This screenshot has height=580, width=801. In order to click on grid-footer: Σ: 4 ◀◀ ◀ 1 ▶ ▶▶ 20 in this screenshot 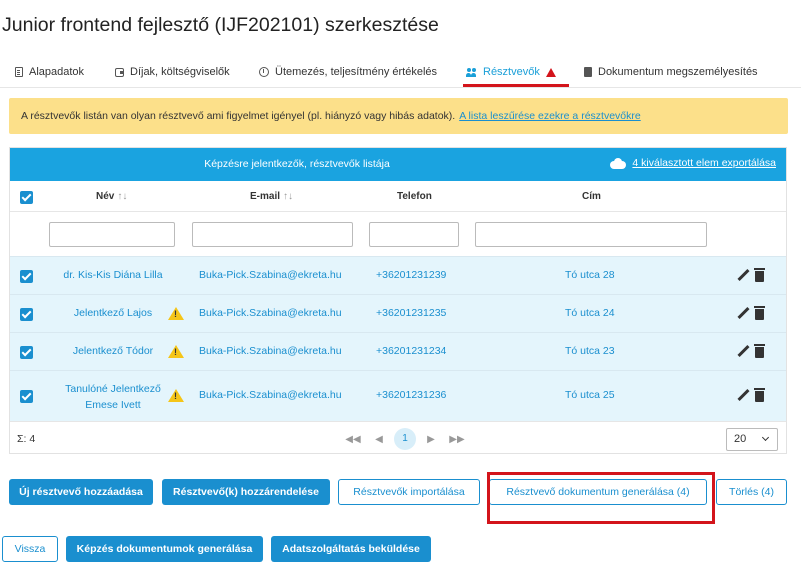, I will do `click(398, 437)`.